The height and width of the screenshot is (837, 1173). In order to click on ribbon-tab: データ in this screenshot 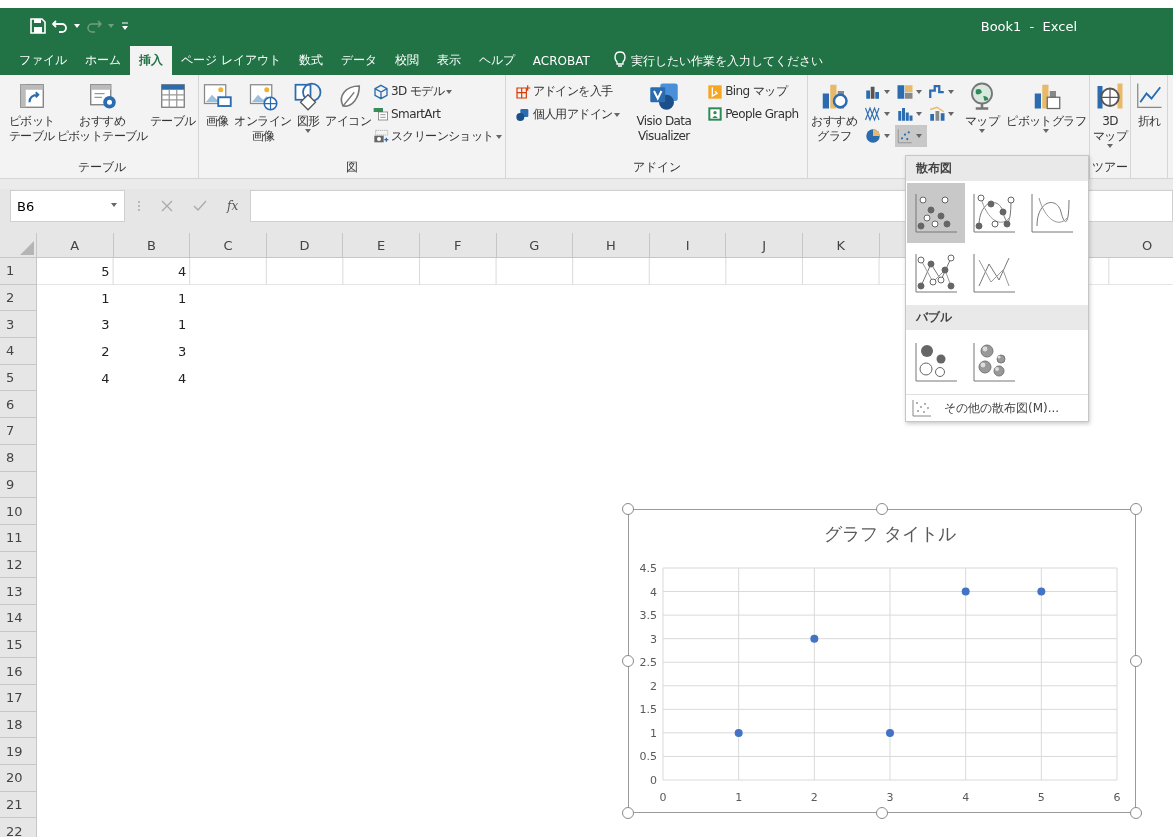, I will do `click(358, 60)`.